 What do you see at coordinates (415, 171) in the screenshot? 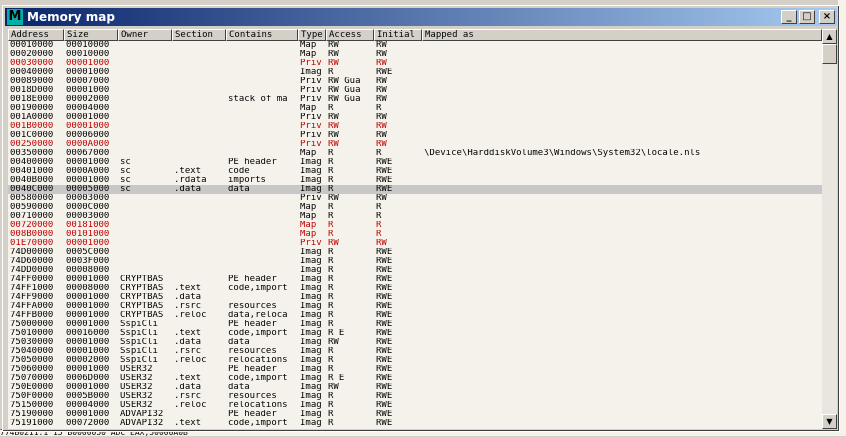
I see `table-row: 00401000 0000A000 sc .text code Imag R RWE` at bounding box center [415, 171].